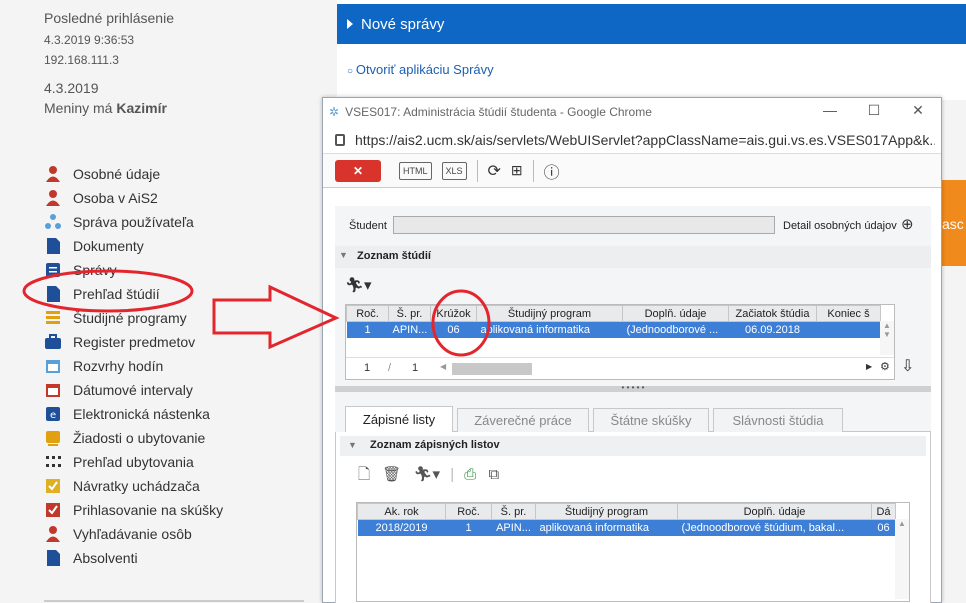  What do you see at coordinates (133, 462) in the screenshot?
I see `menu-item: Prehľad ubytovania` at bounding box center [133, 462].